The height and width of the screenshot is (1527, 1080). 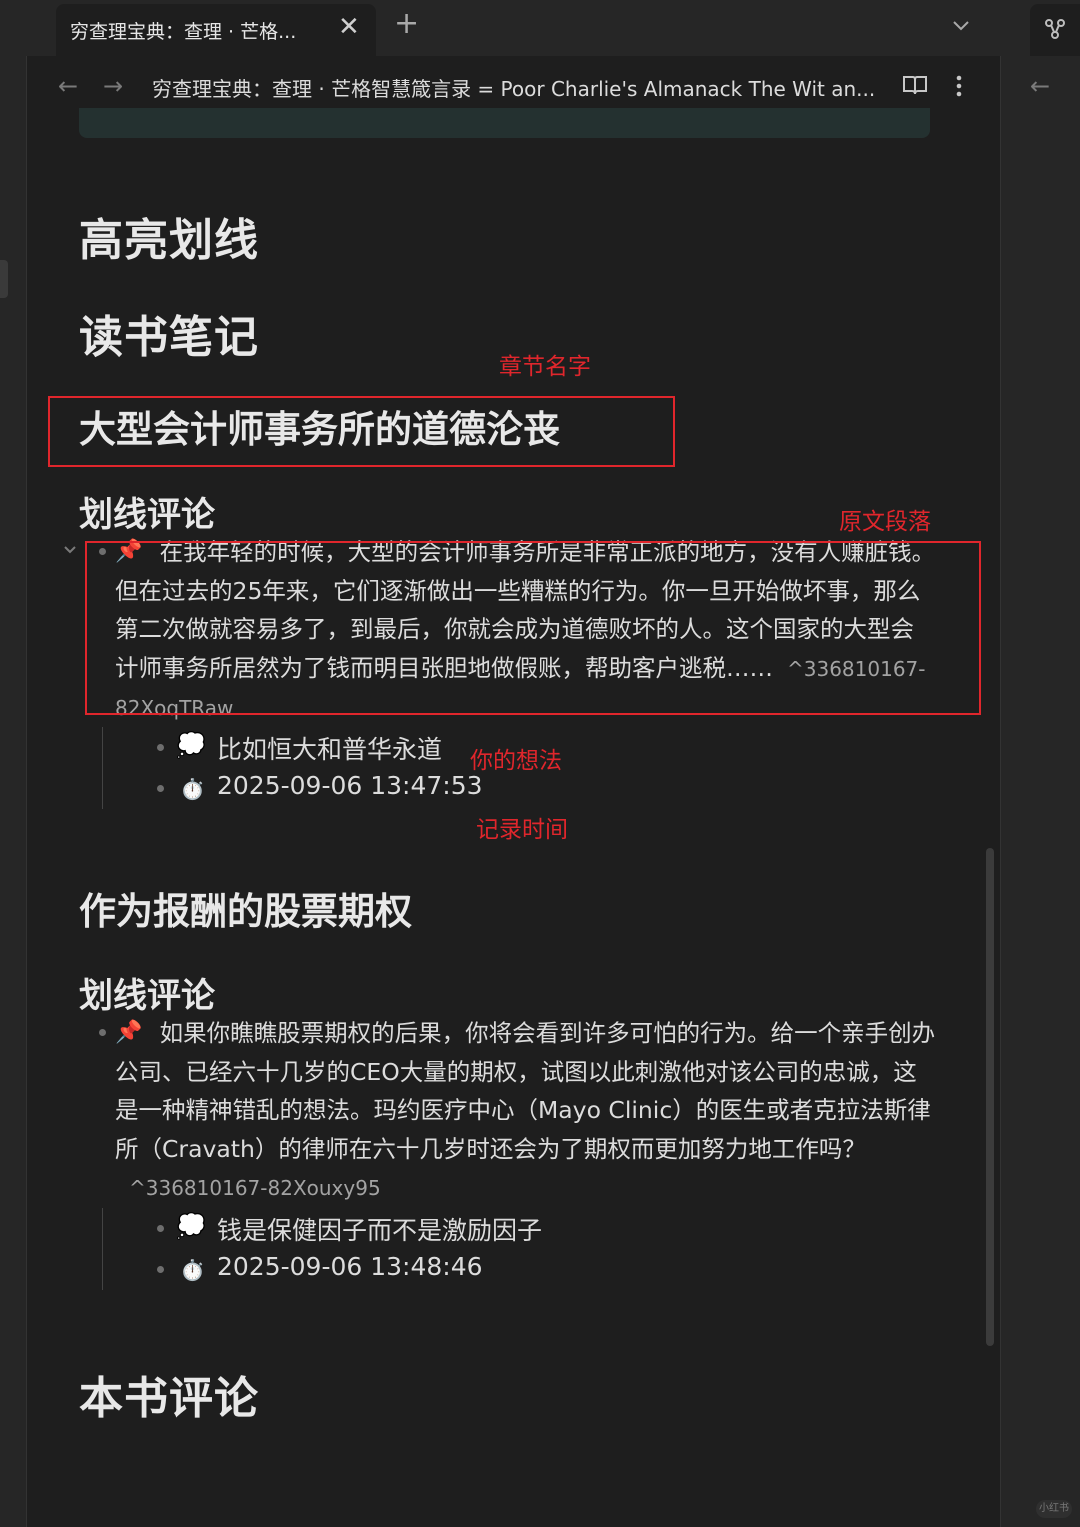 I want to click on sidebar-toggle-handle, so click(x=4, y=279).